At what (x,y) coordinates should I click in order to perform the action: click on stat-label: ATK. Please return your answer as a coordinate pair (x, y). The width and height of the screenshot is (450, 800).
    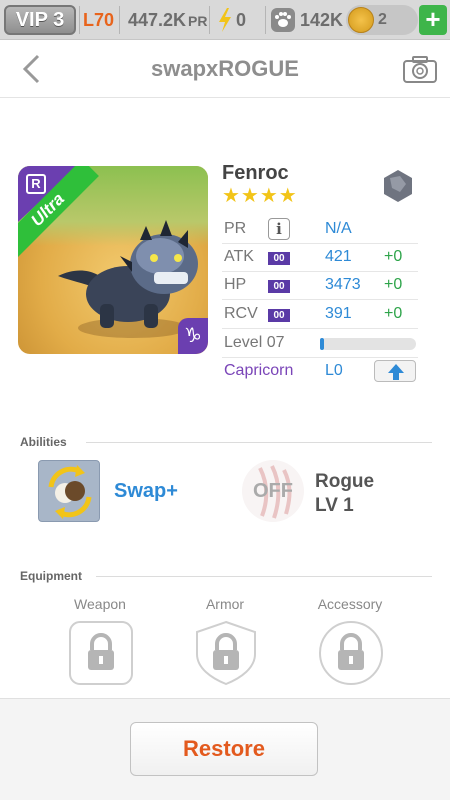
    Looking at the image, I should click on (239, 256).